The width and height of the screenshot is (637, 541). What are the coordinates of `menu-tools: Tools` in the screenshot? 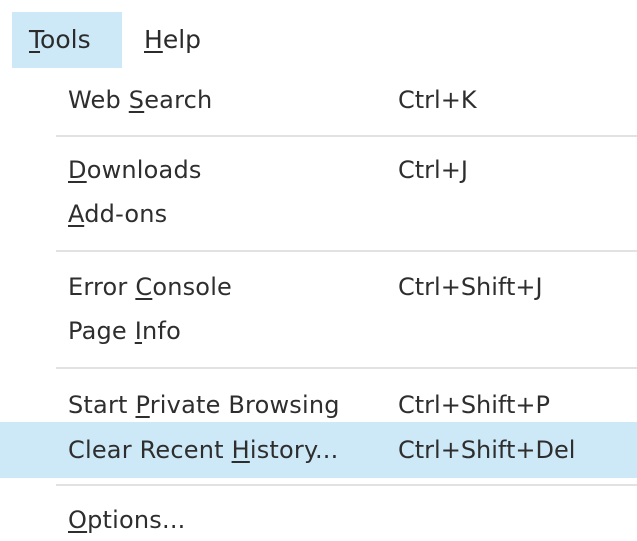 It's located at (67, 40).